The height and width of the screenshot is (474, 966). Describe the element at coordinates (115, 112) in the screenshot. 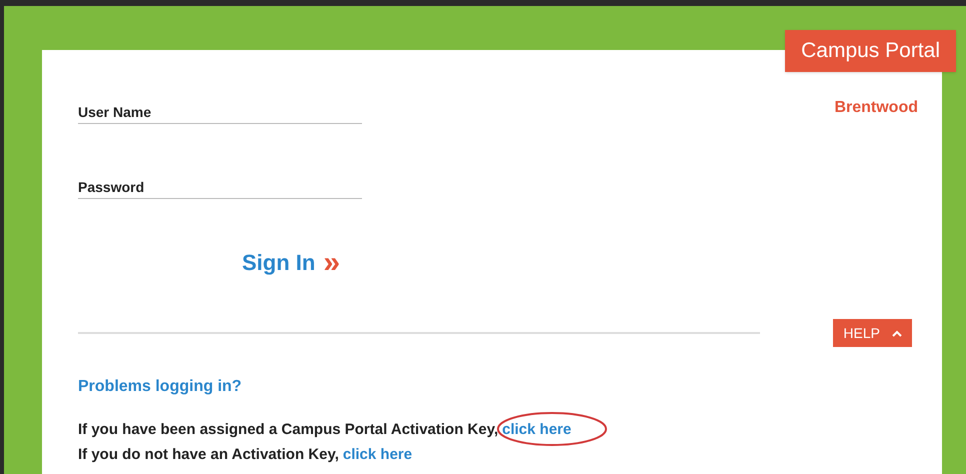

I see `field-label: User Name` at that location.